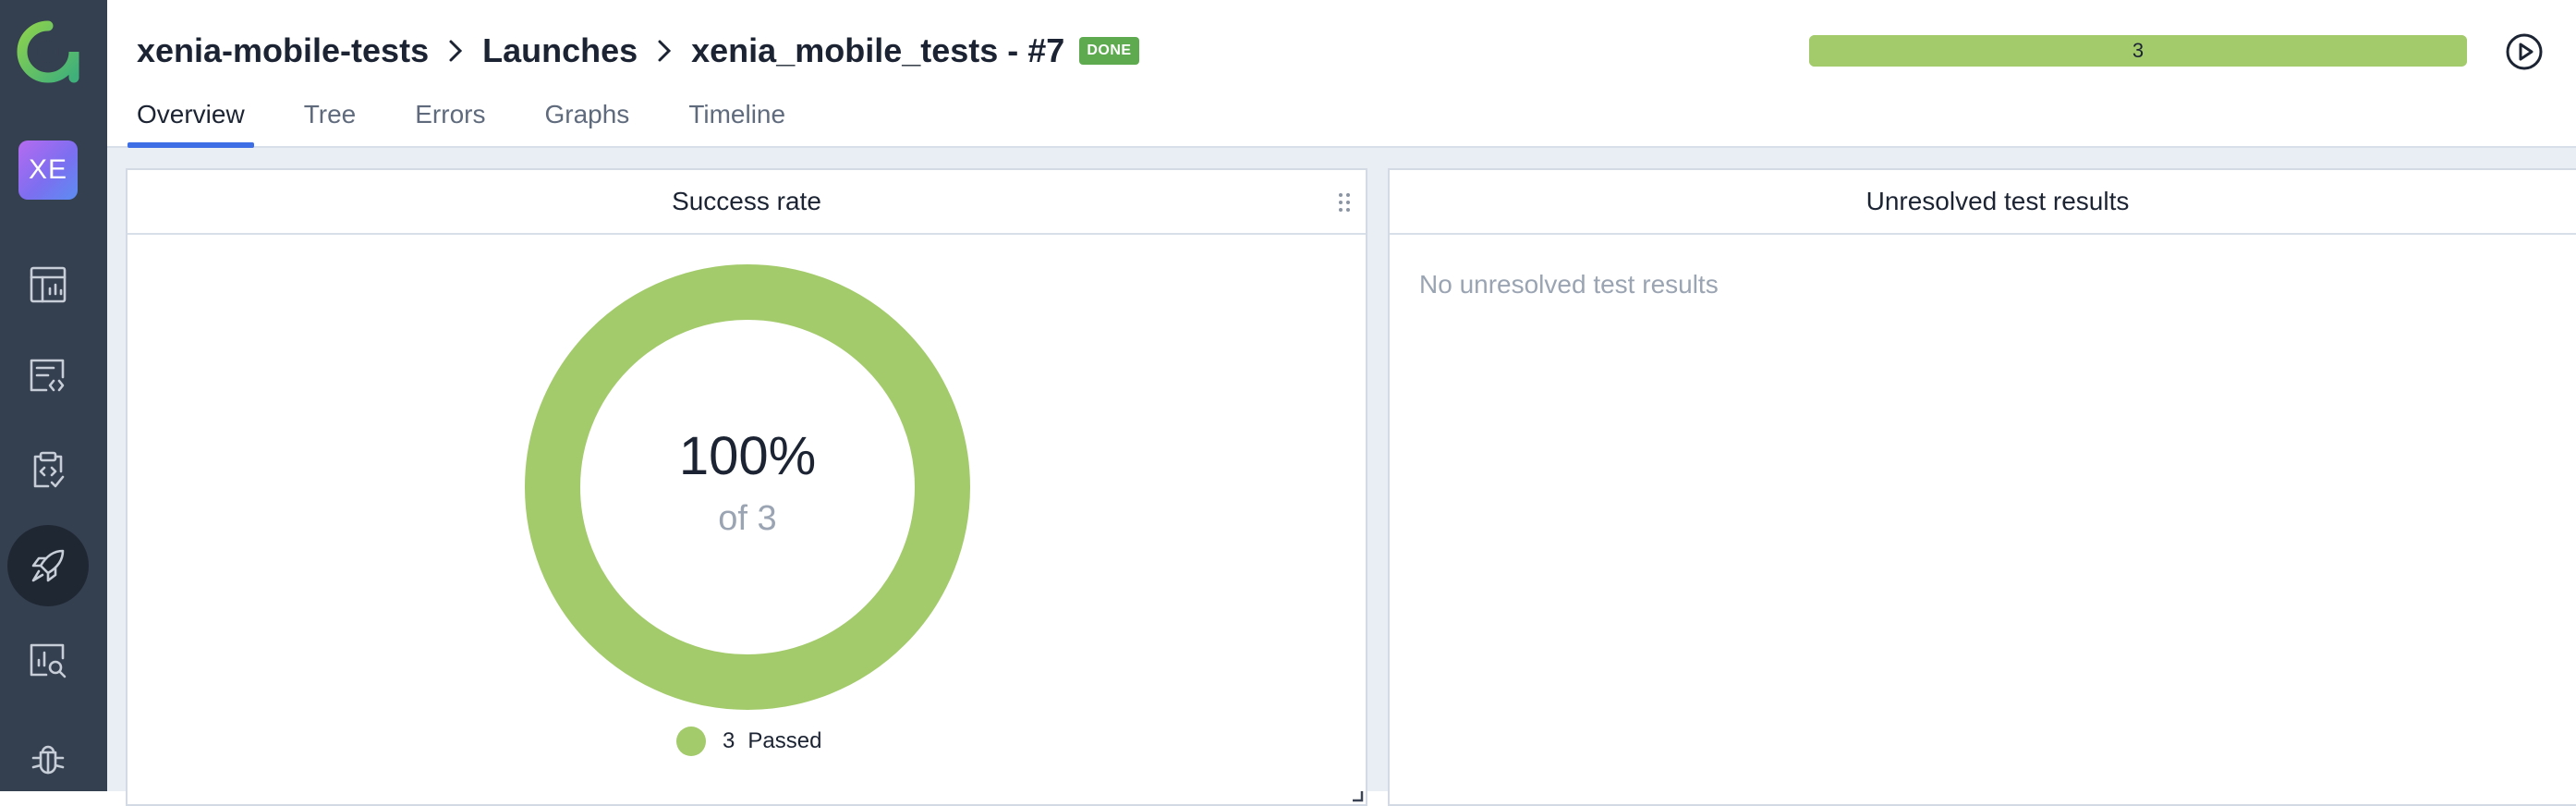 This screenshot has height=806, width=2576. Describe the element at coordinates (330, 120) in the screenshot. I see `tab-tree: Tree` at that location.